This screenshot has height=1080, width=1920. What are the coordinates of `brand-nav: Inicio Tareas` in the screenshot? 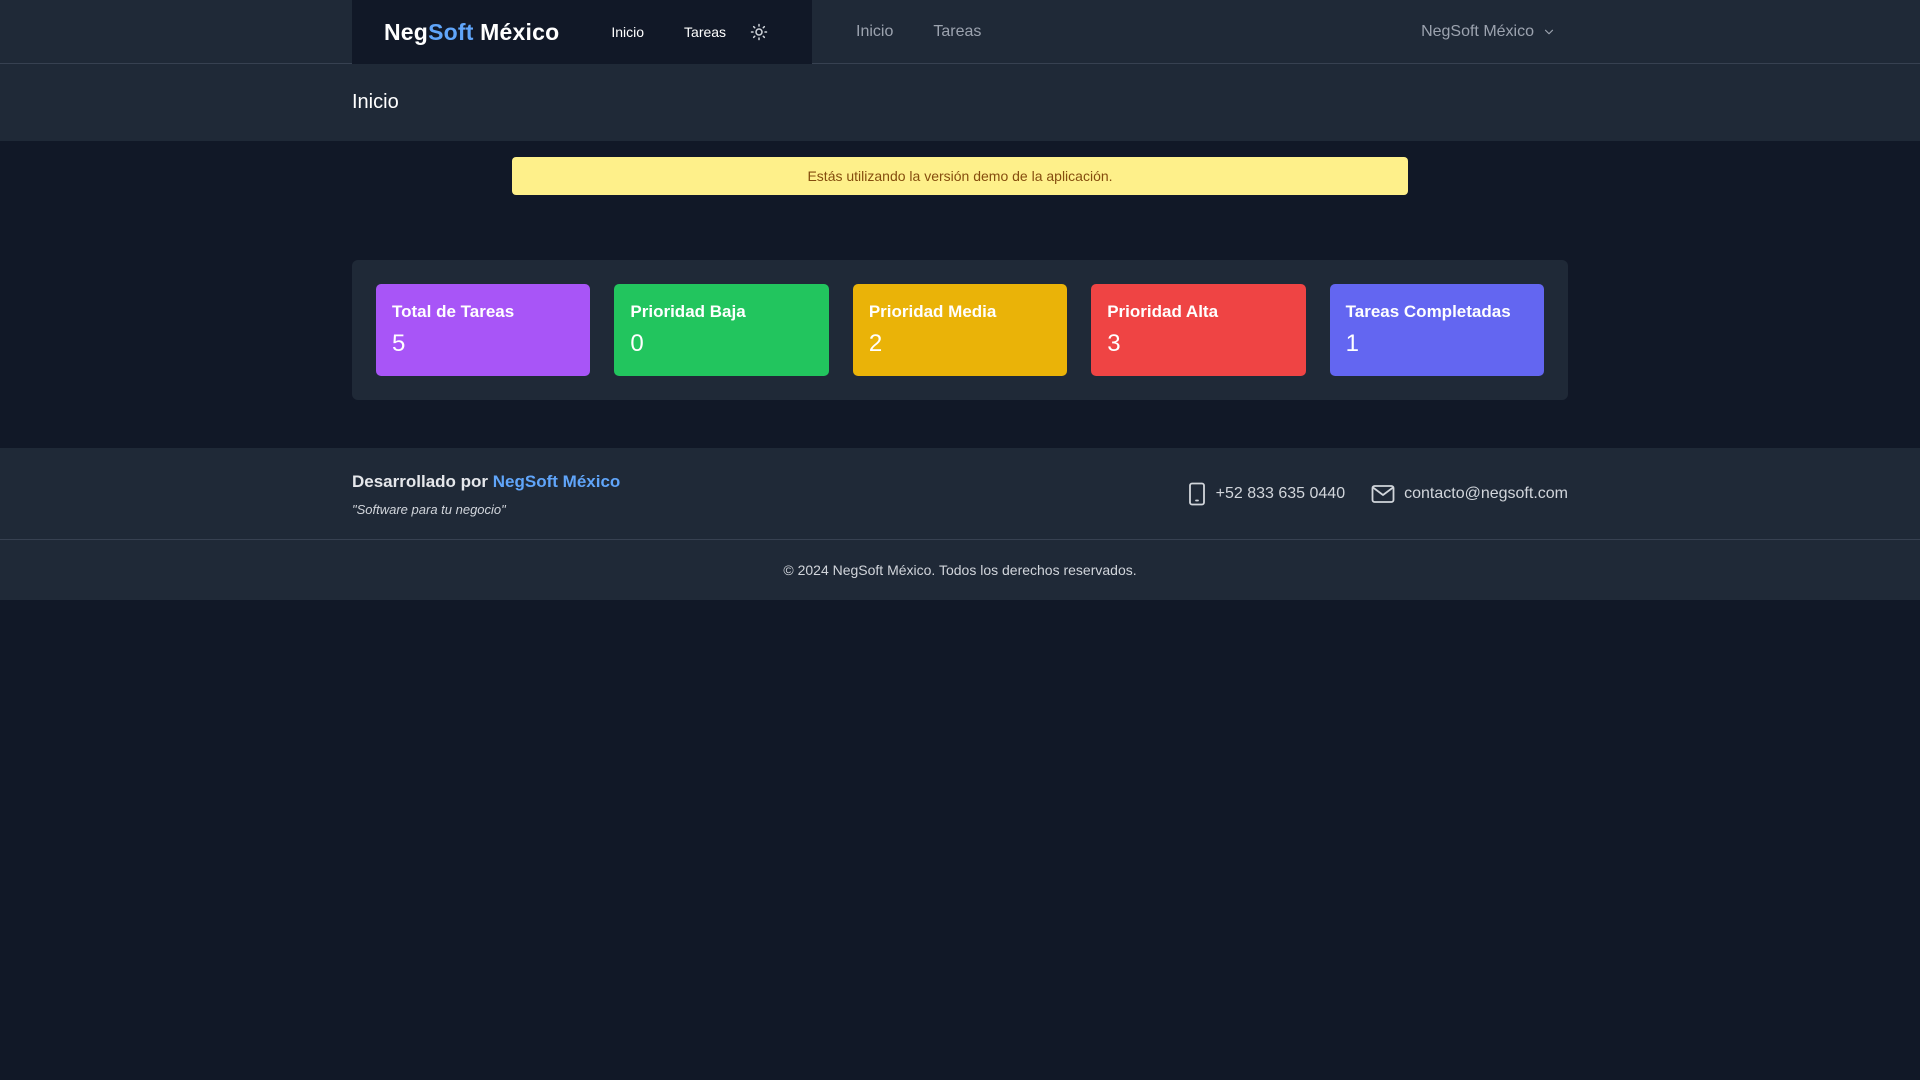 It's located at (689, 32).